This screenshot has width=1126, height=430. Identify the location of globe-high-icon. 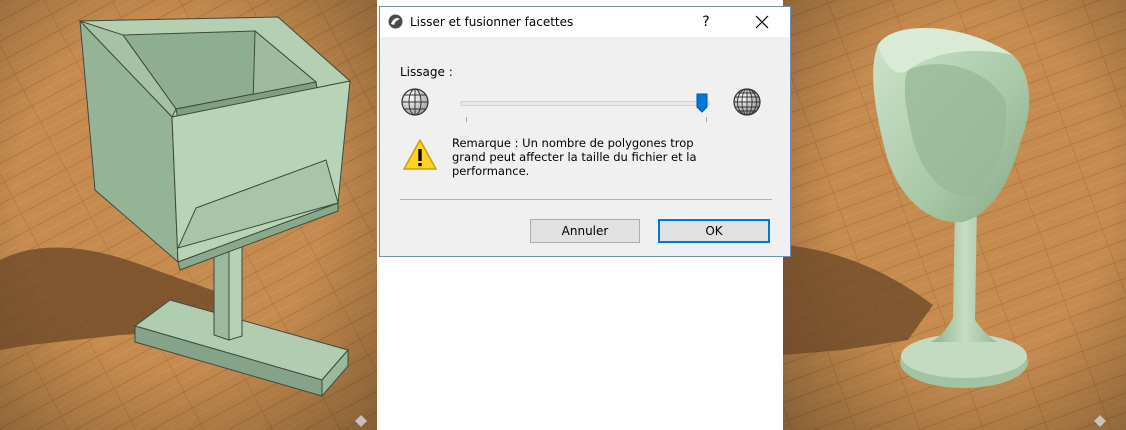
(747, 102).